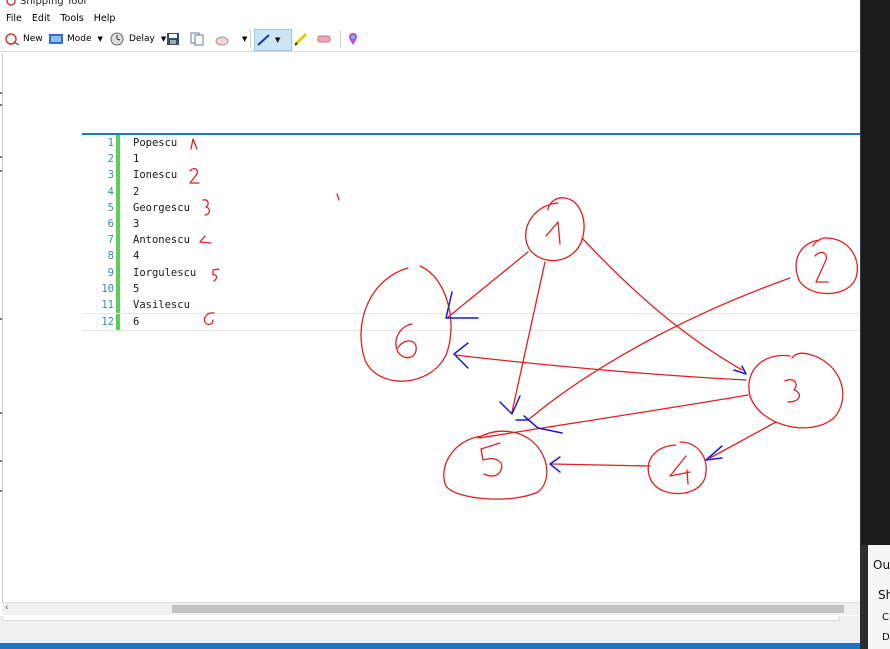 This screenshot has width=890, height=649. I want to click on node-5-circle, so click(495, 465).